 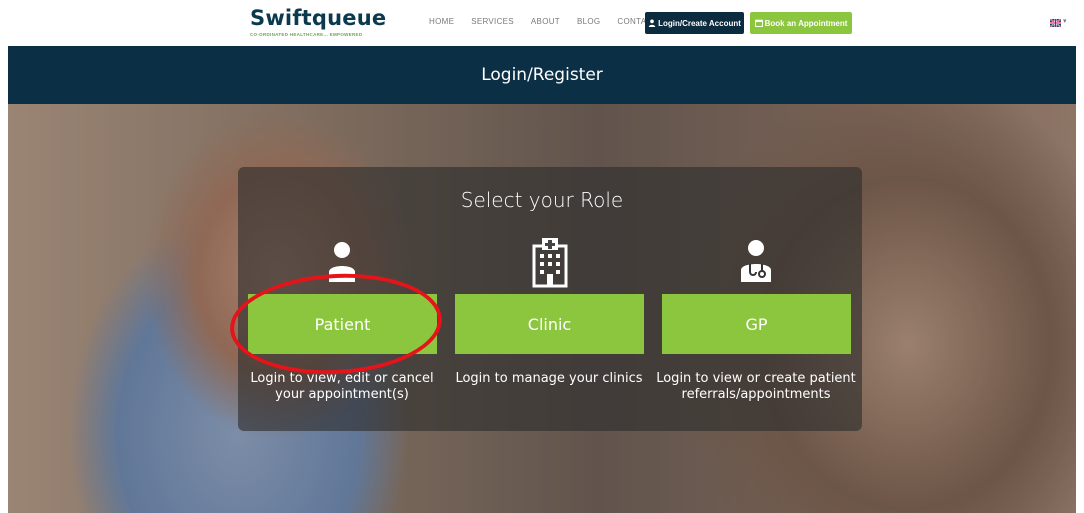 I want to click on book-appointment-button: Book an Appointment, so click(x=801, y=23).